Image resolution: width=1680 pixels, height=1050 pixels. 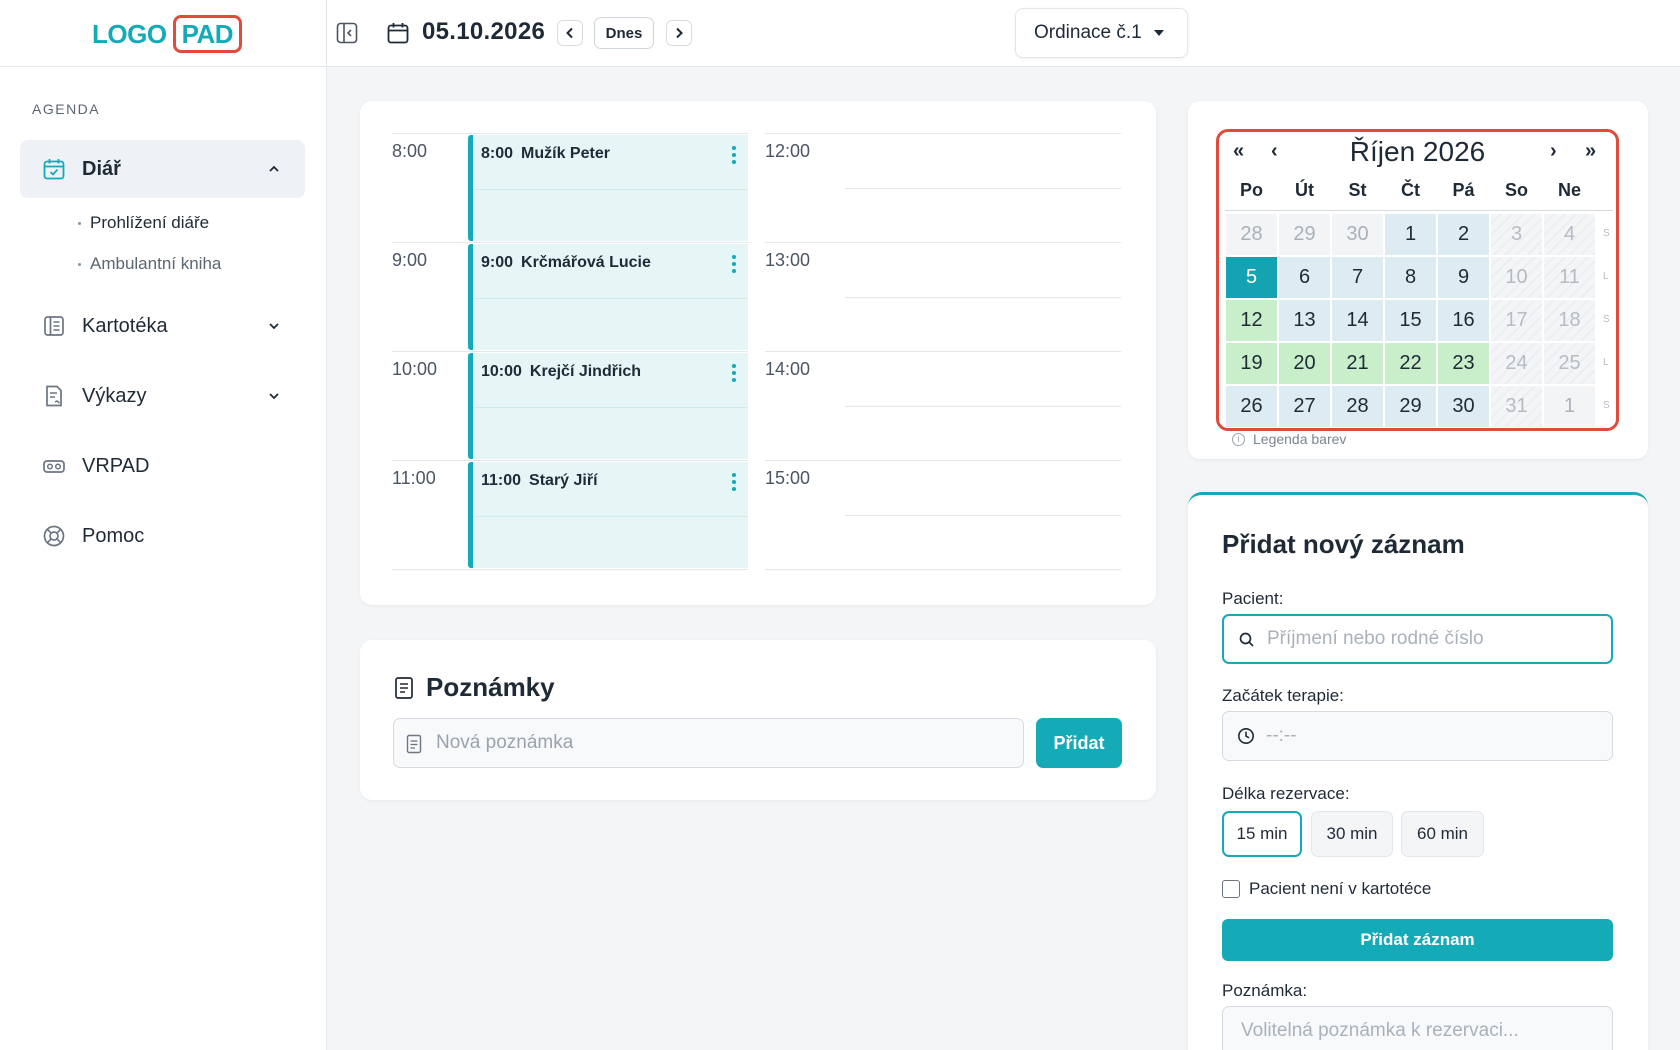 What do you see at coordinates (1101, 33) in the screenshot?
I see `office-select: Ordinace č.1` at bounding box center [1101, 33].